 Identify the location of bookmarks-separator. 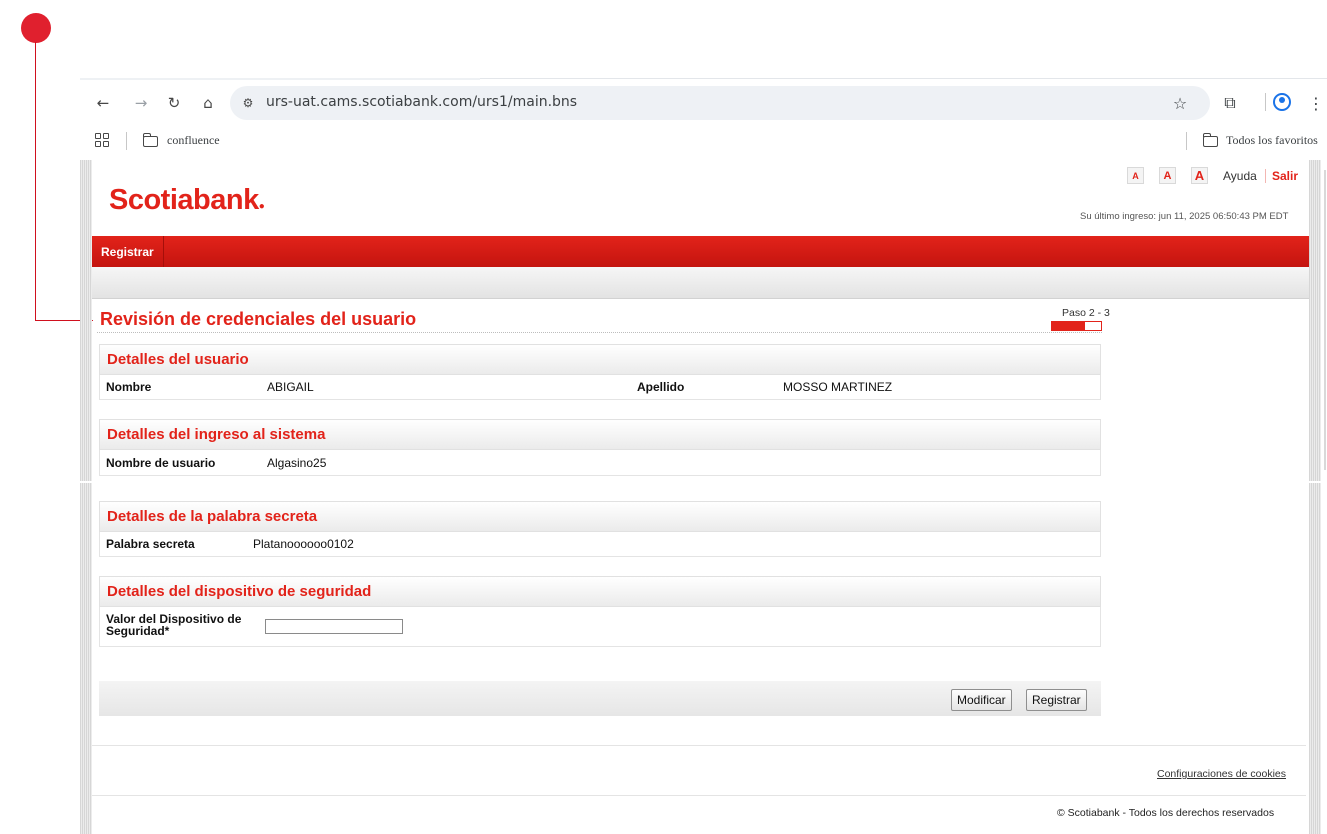
(126, 141).